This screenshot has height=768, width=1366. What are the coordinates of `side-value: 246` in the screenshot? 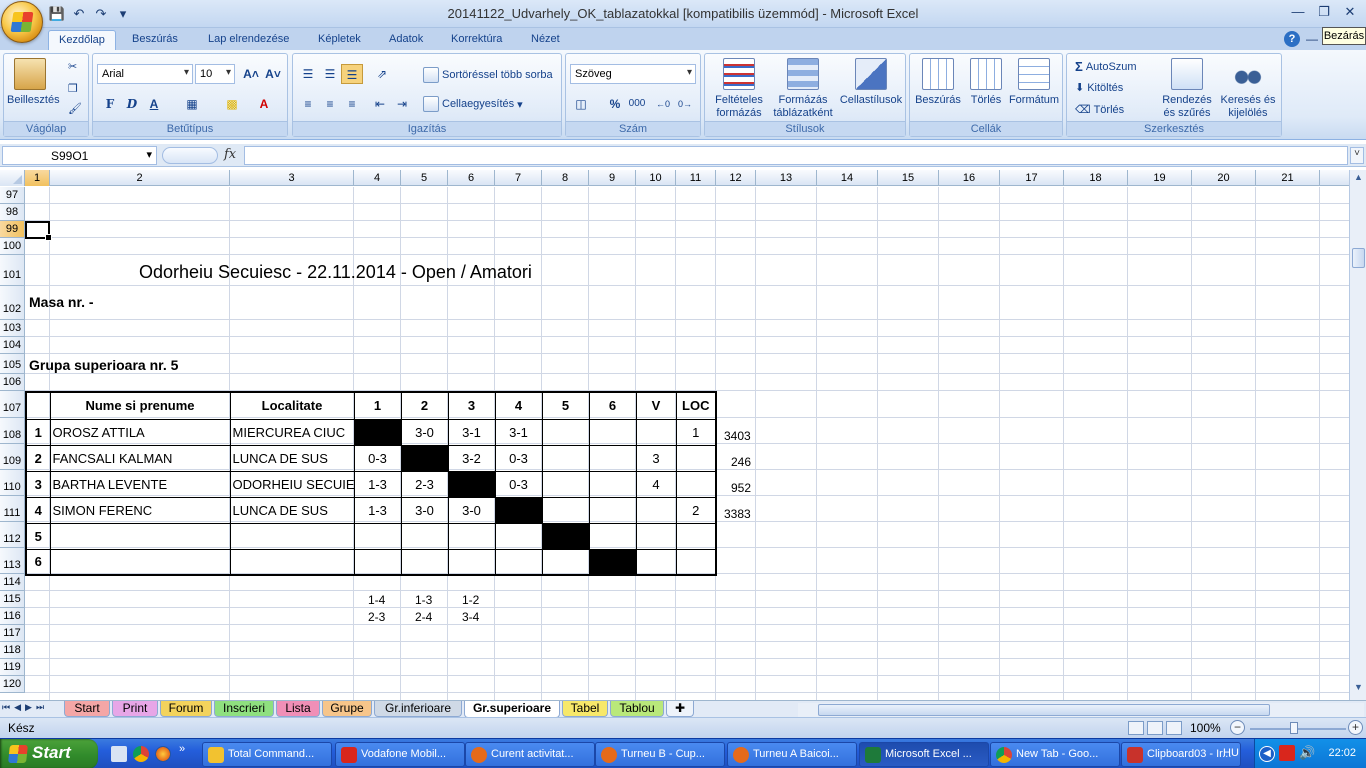 It's located at (741, 462).